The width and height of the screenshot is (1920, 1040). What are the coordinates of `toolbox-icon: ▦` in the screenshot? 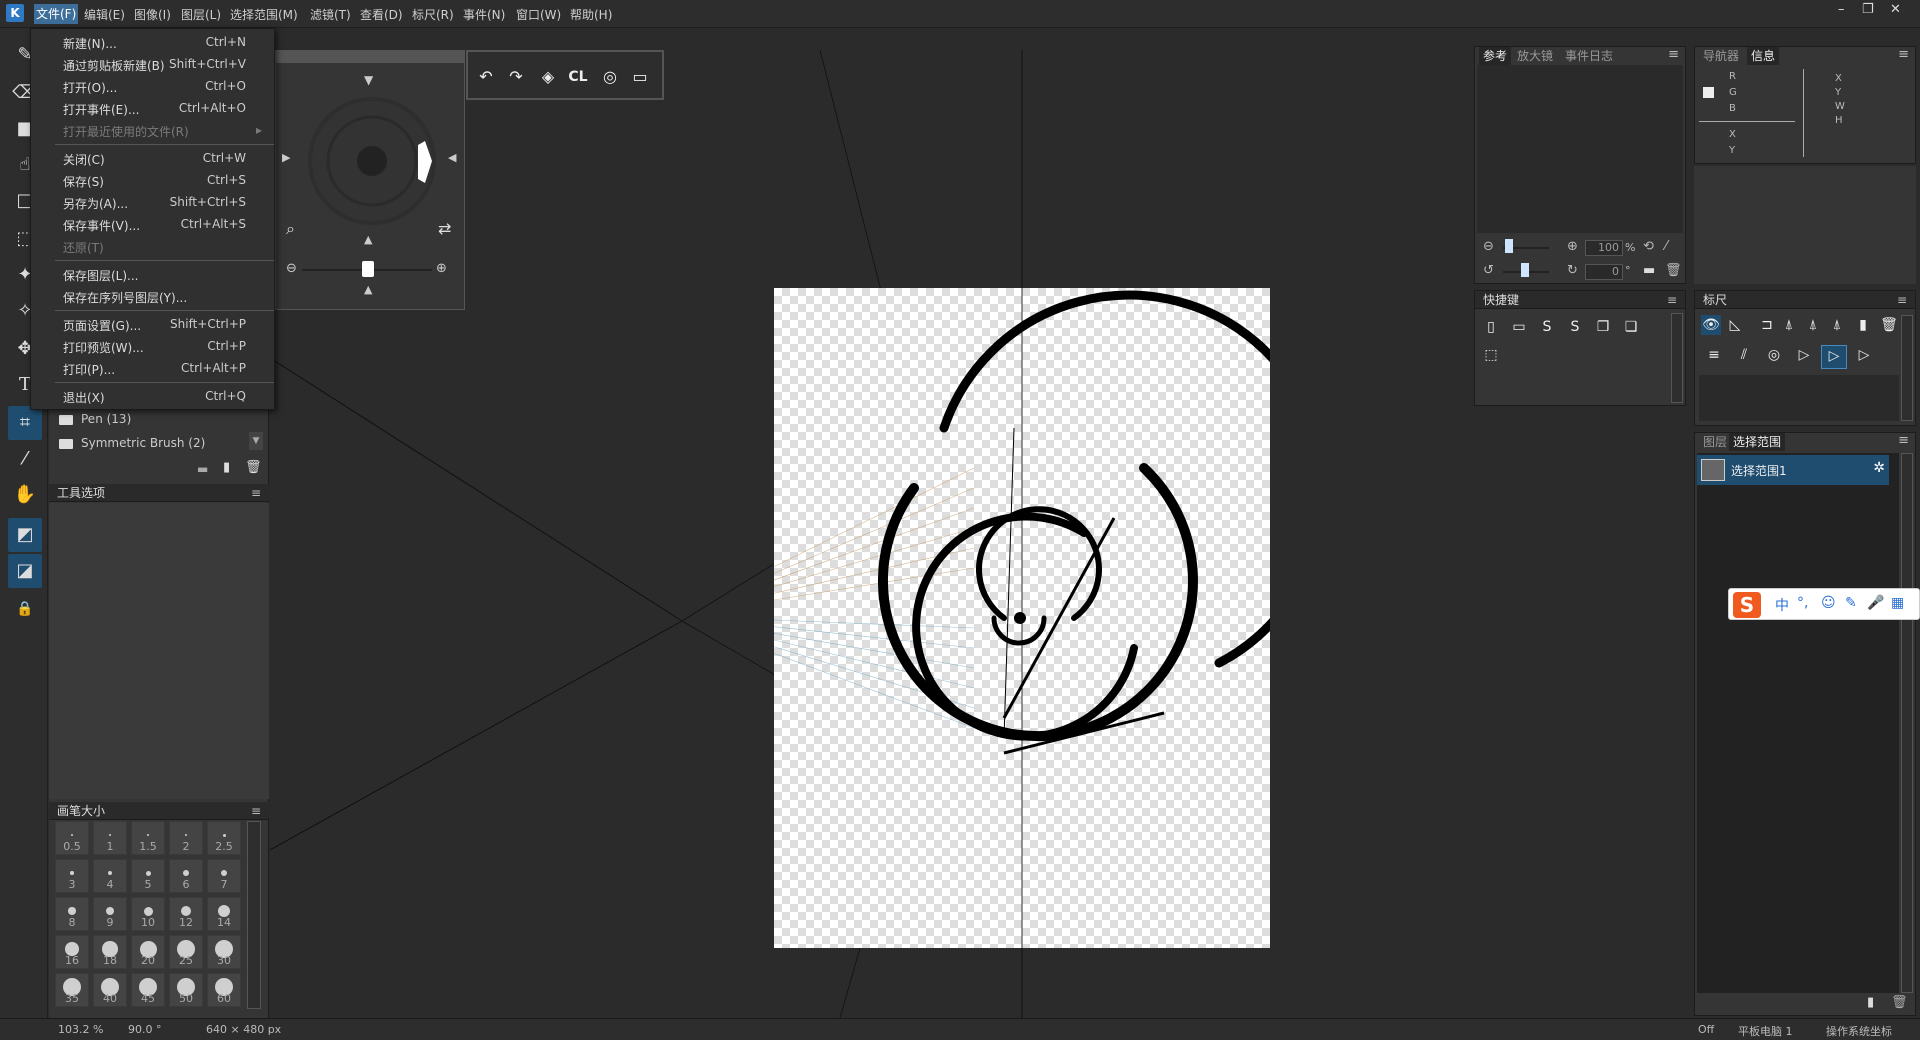 It's located at (1897, 603).